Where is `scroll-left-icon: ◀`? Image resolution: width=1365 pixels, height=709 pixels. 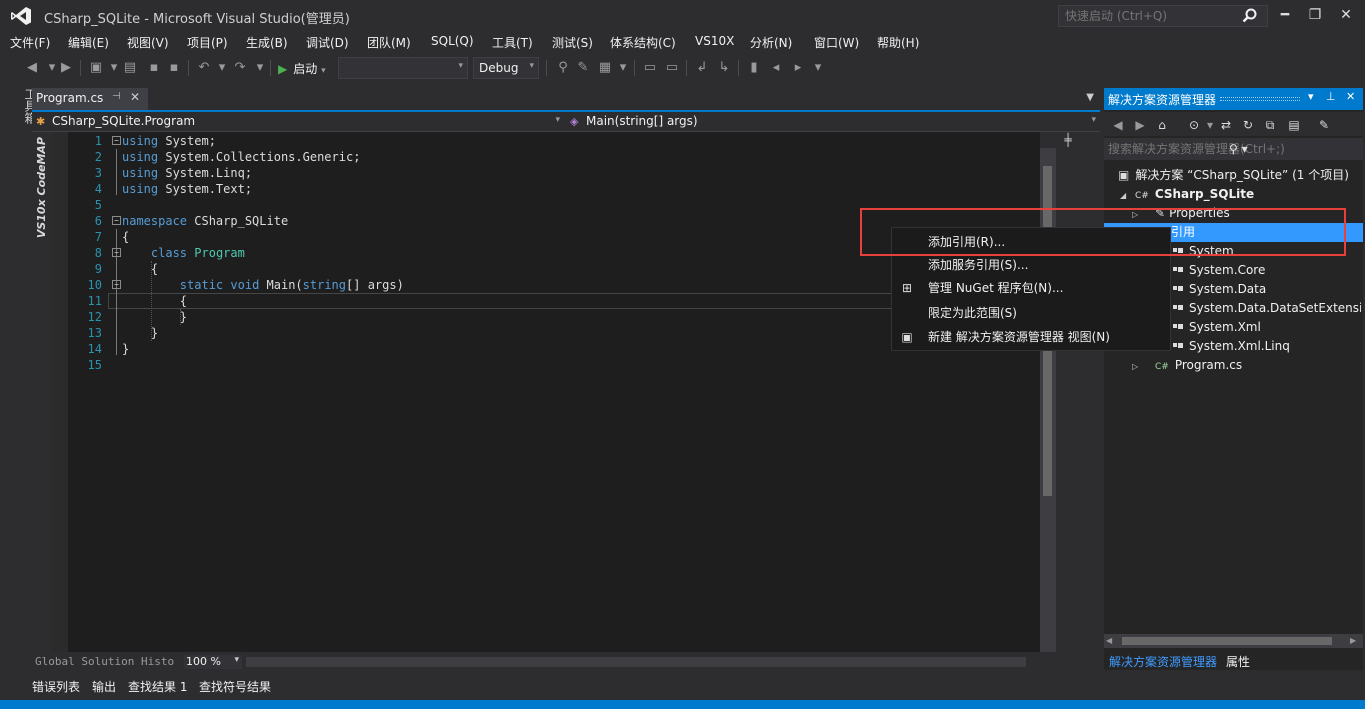 scroll-left-icon: ◀ is located at coordinates (1109, 640).